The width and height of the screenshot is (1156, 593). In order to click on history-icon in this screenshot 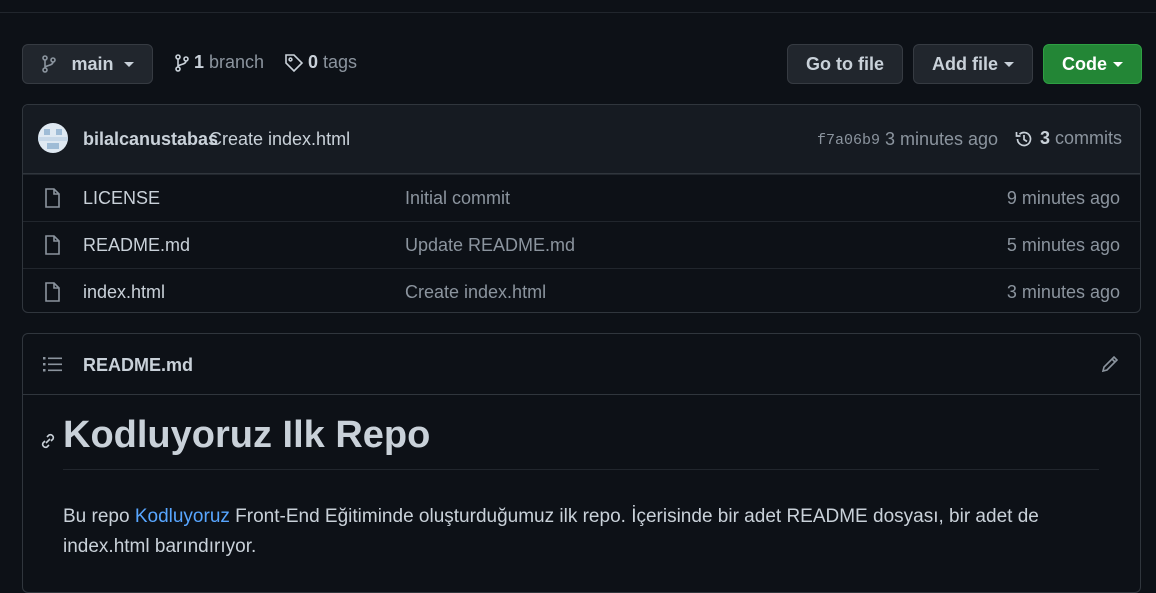, I will do `click(1024, 139)`.